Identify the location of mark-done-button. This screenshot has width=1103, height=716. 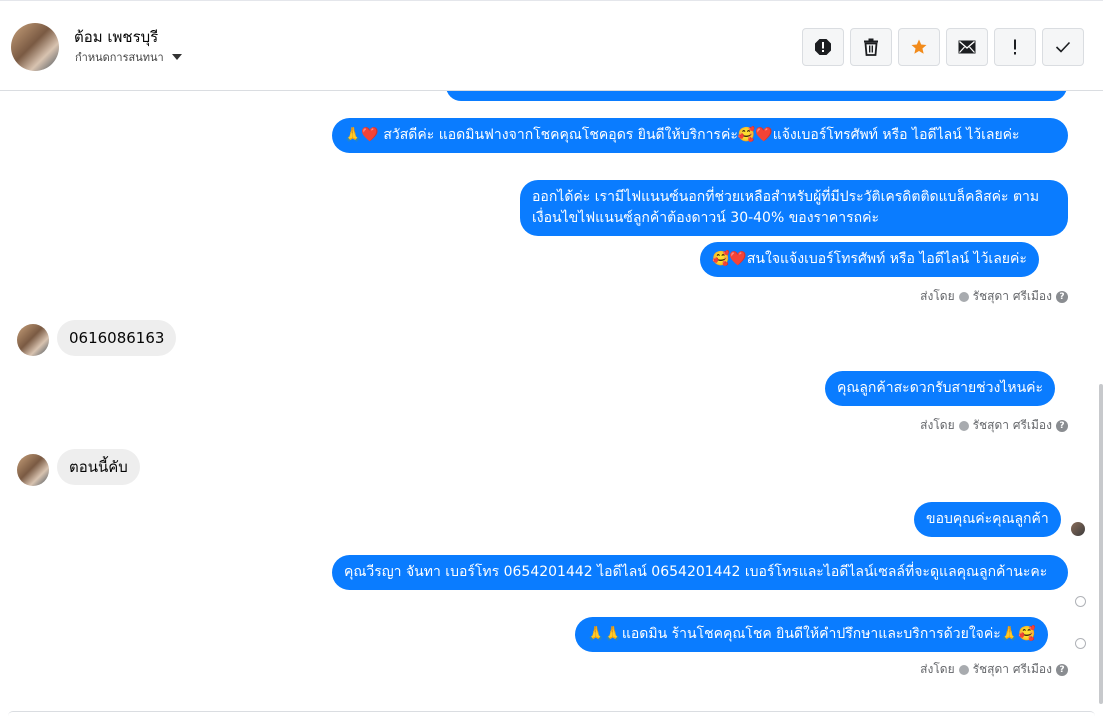
(1063, 47).